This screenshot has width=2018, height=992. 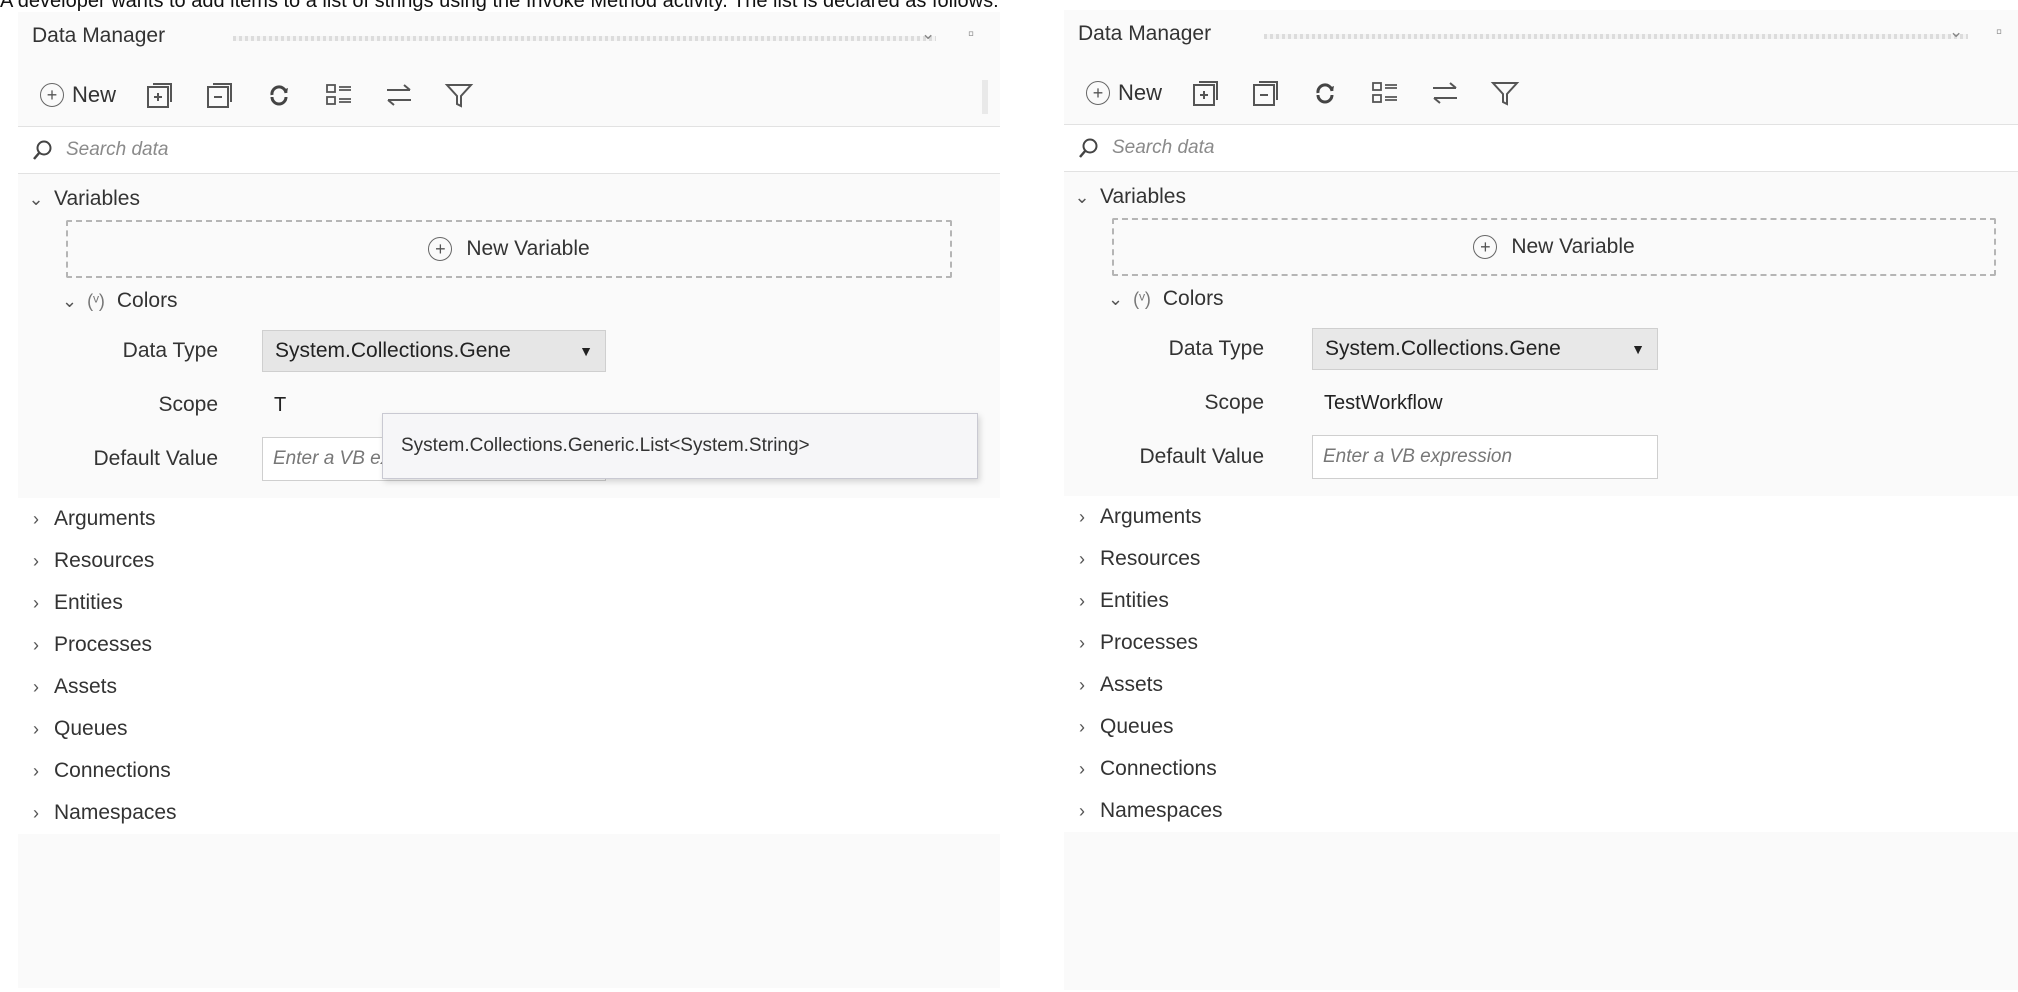 What do you see at coordinates (1149, 642) in the screenshot?
I see `section-label: Processes` at bounding box center [1149, 642].